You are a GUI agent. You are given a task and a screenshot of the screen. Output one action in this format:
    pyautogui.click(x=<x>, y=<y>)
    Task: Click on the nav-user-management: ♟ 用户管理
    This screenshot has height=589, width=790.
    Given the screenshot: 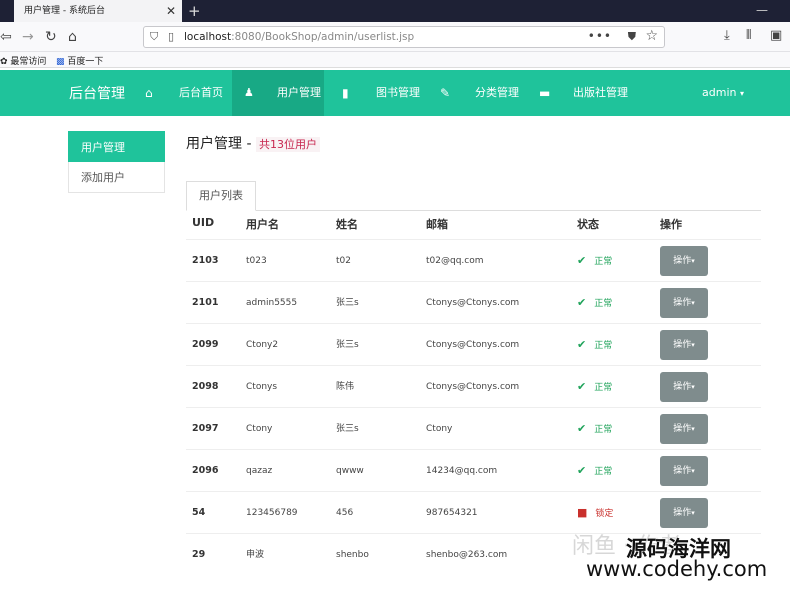 What is the action you would take?
    pyautogui.click(x=278, y=93)
    